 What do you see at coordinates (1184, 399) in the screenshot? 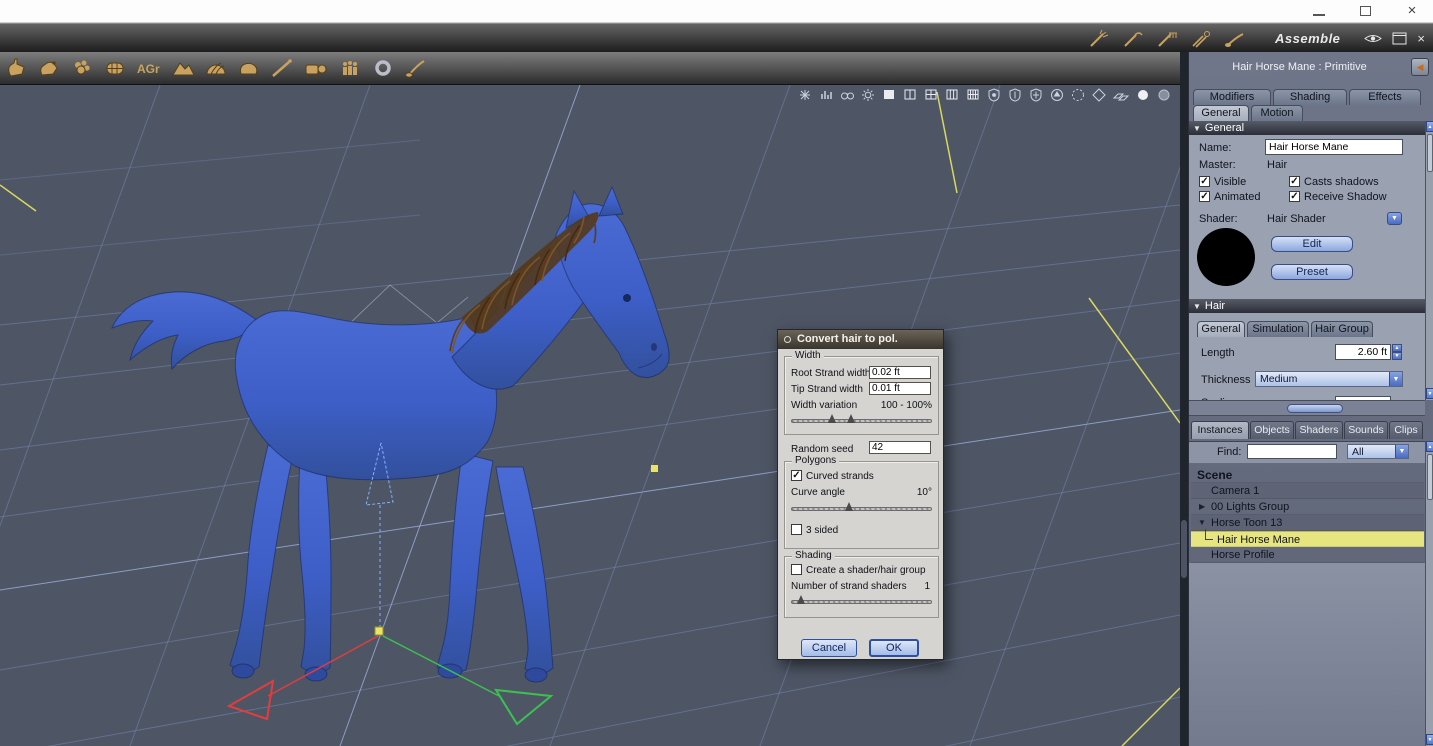
I see `viewport-scrollbar` at bounding box center [1184, 399].